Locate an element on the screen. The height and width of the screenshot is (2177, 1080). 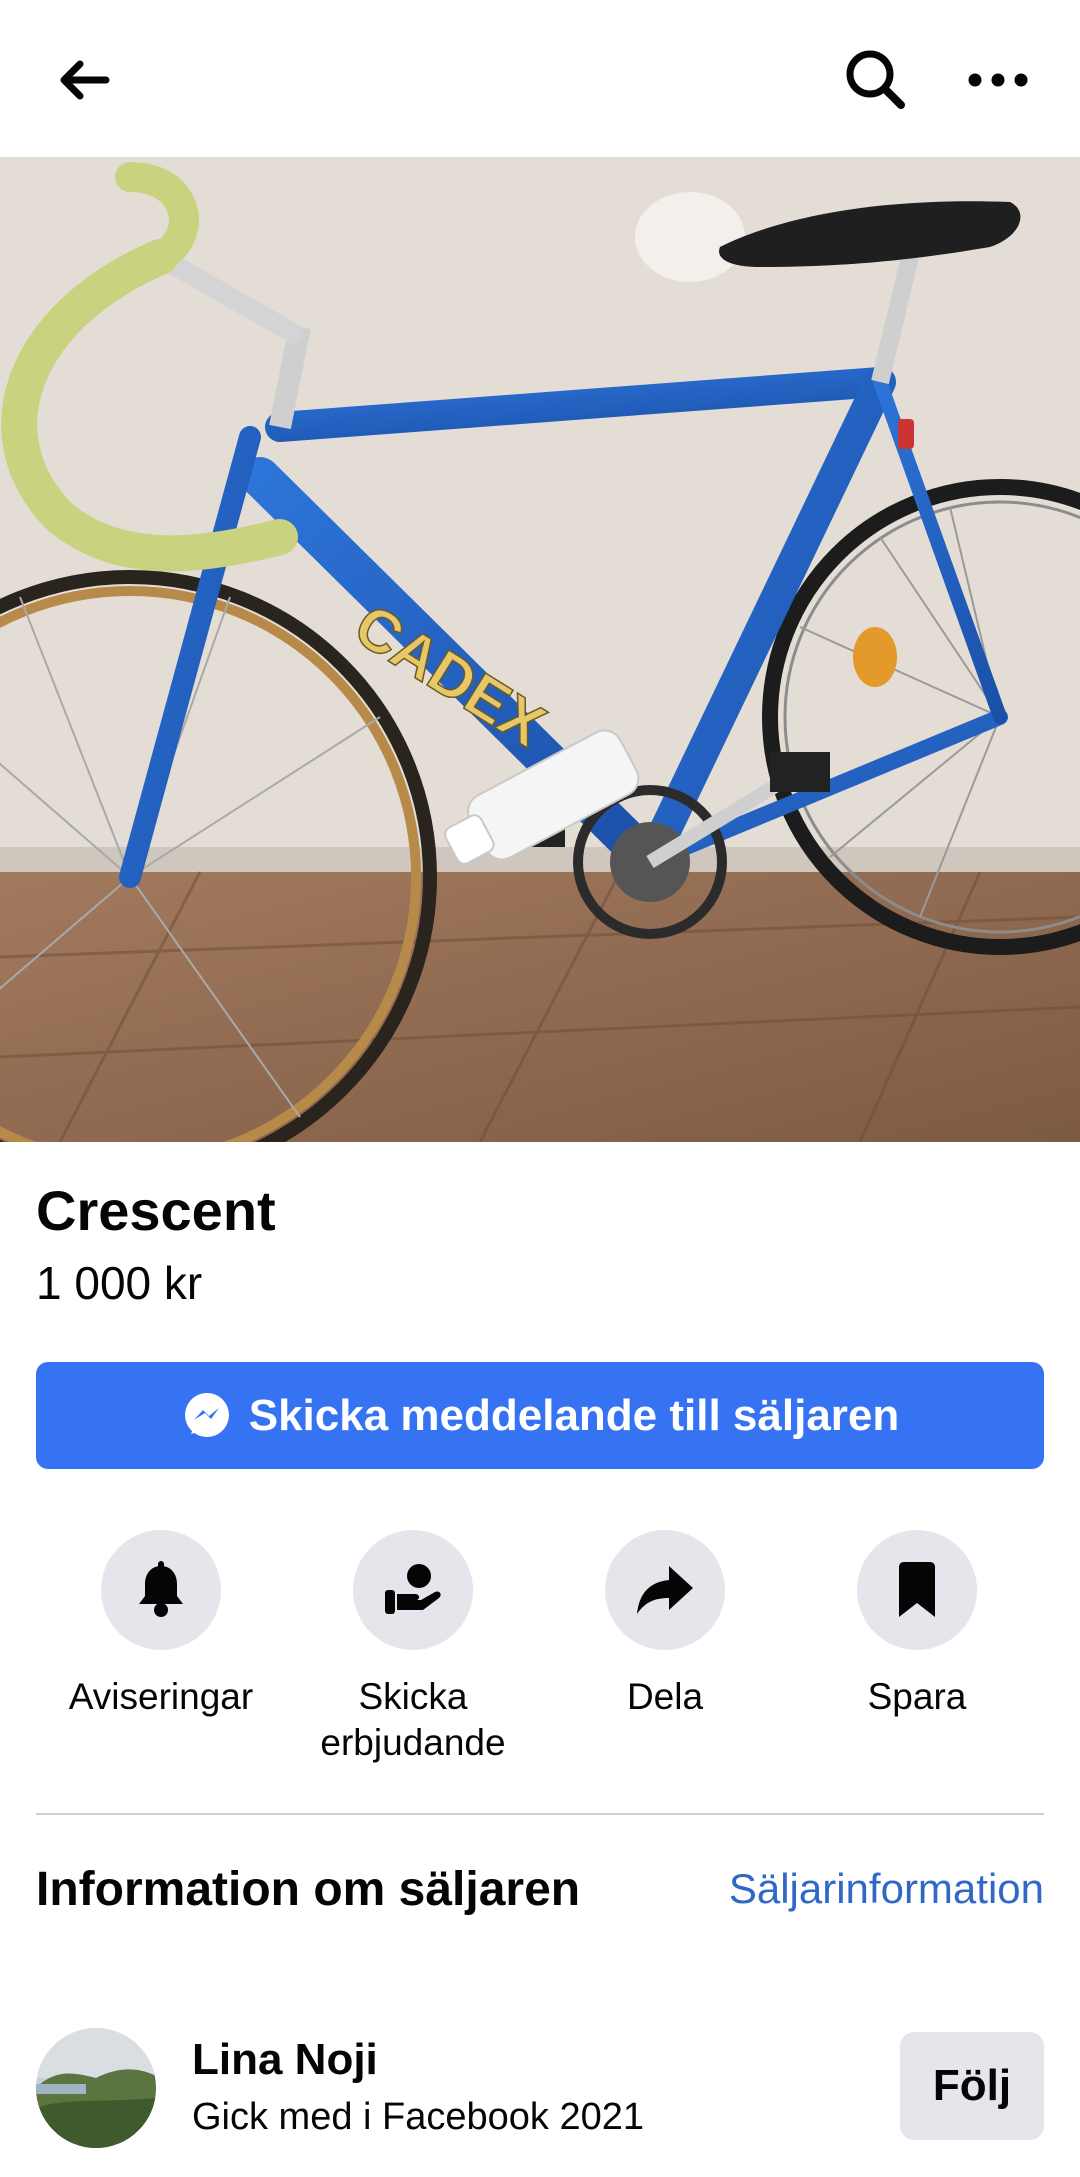
share-icon is located at coordinates (665, 1590).